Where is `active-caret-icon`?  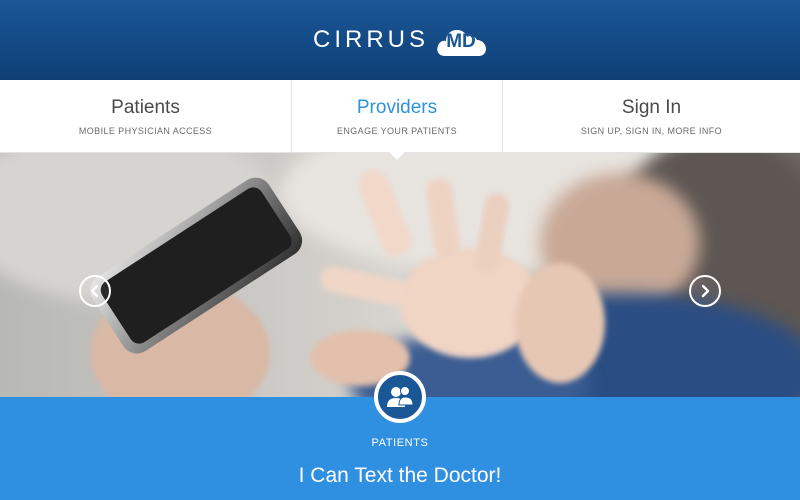
active-caret-icon is located at coordinates (397, 156).